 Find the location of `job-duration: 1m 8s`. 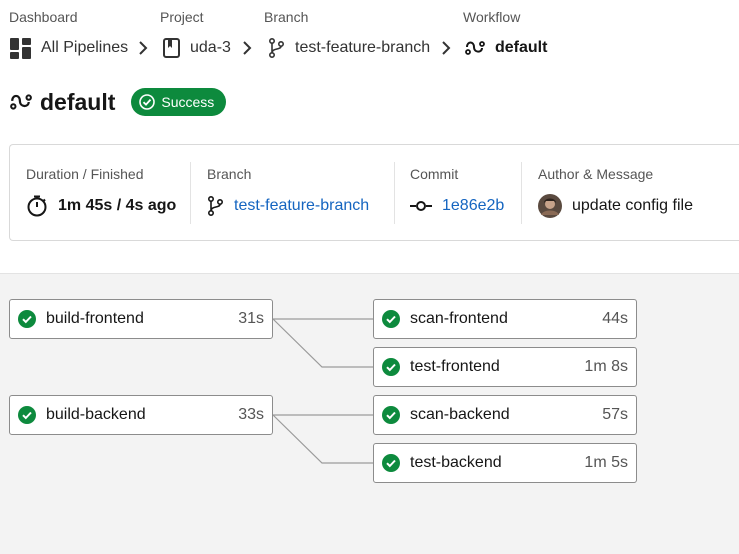

job-duration: 1m 8s is located at coordinates (606, 366).